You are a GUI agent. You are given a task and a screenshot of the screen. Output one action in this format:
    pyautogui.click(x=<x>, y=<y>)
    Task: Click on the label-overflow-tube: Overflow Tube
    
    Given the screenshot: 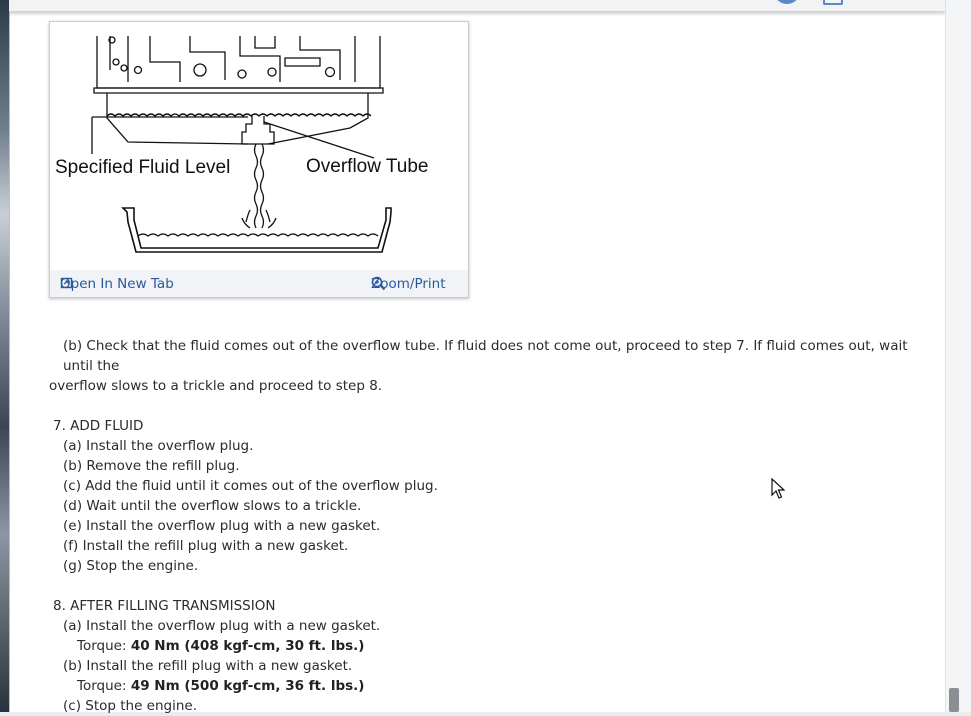 What is the action you would take?
    pyautogui.click(x=367, y=166)
    